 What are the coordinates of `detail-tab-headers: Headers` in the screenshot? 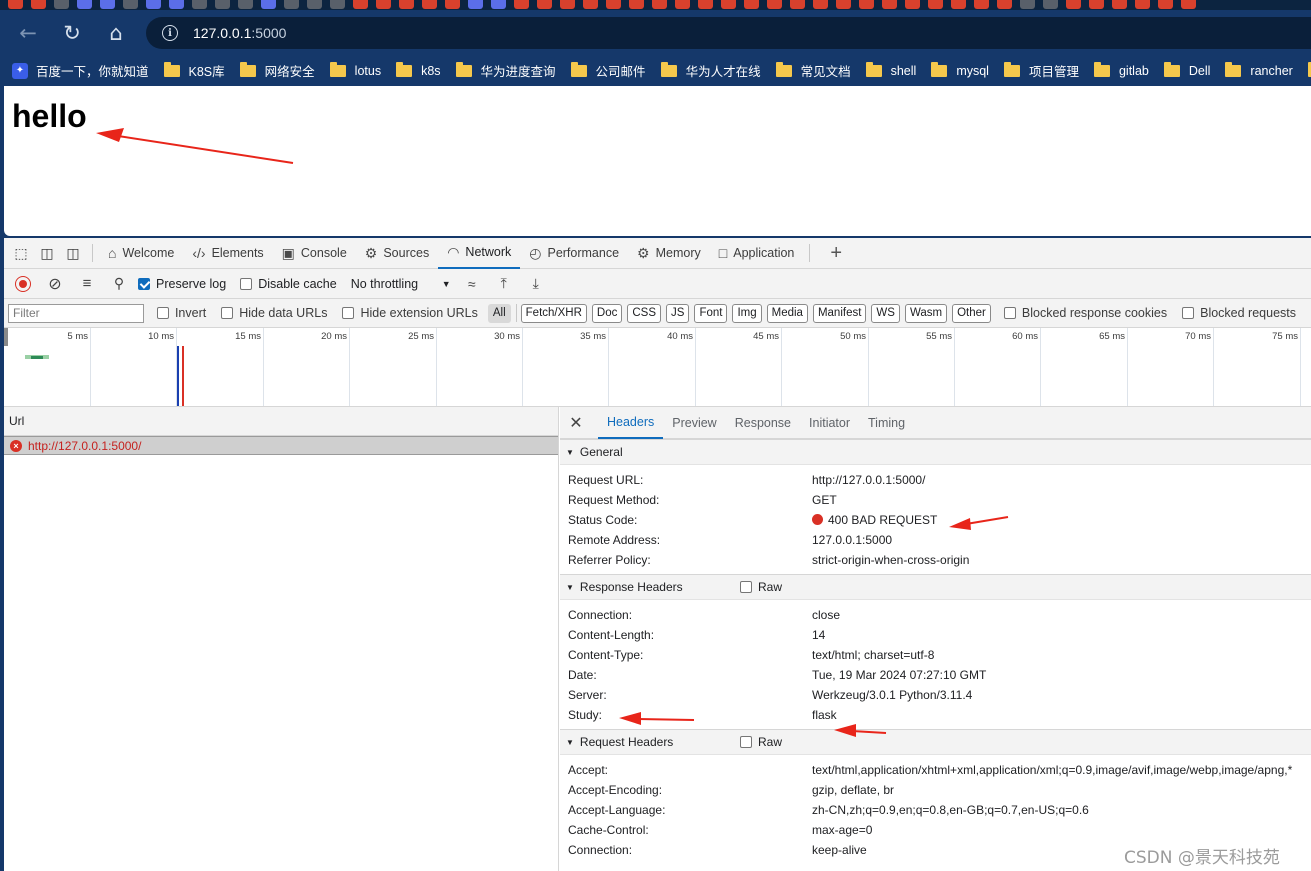 It's located at (631, 423).